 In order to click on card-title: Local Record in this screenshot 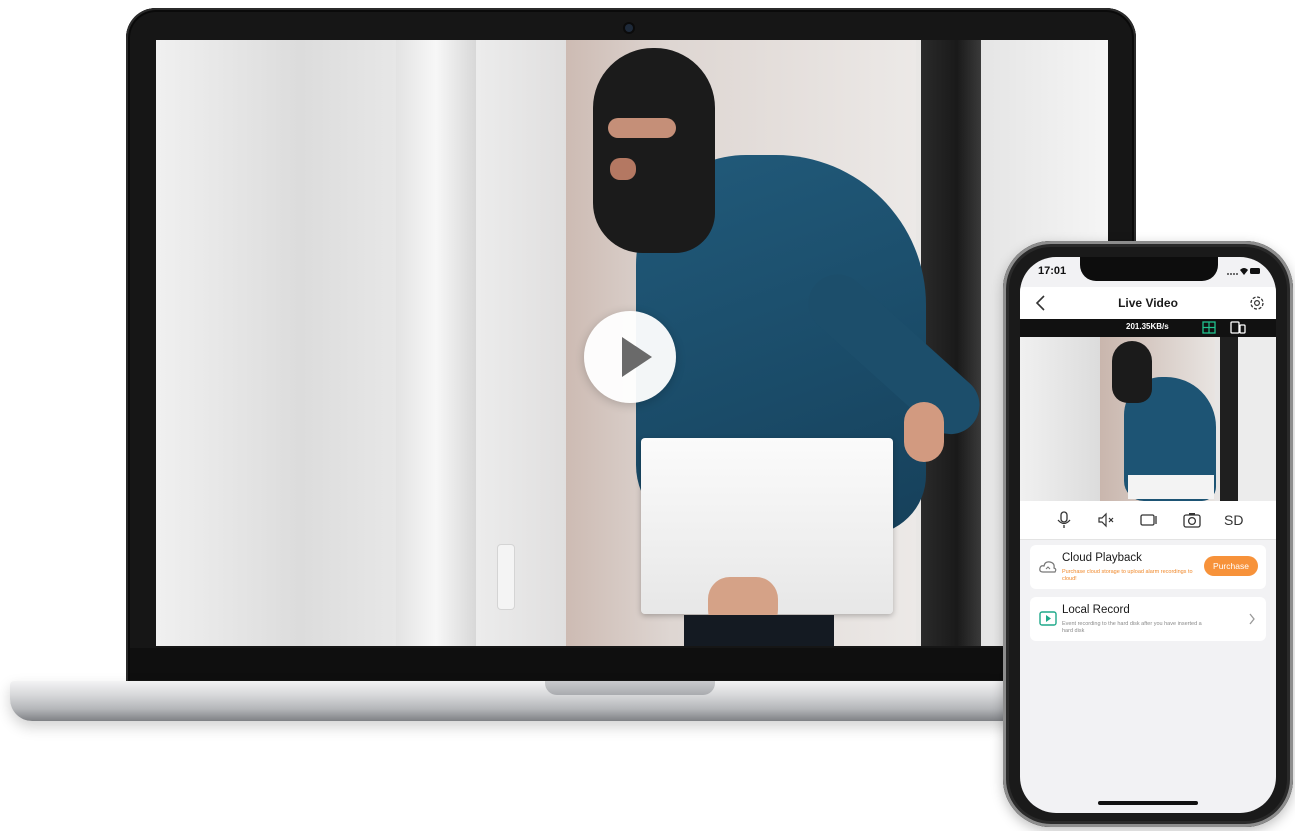, I will do `click(1096, 610)`.